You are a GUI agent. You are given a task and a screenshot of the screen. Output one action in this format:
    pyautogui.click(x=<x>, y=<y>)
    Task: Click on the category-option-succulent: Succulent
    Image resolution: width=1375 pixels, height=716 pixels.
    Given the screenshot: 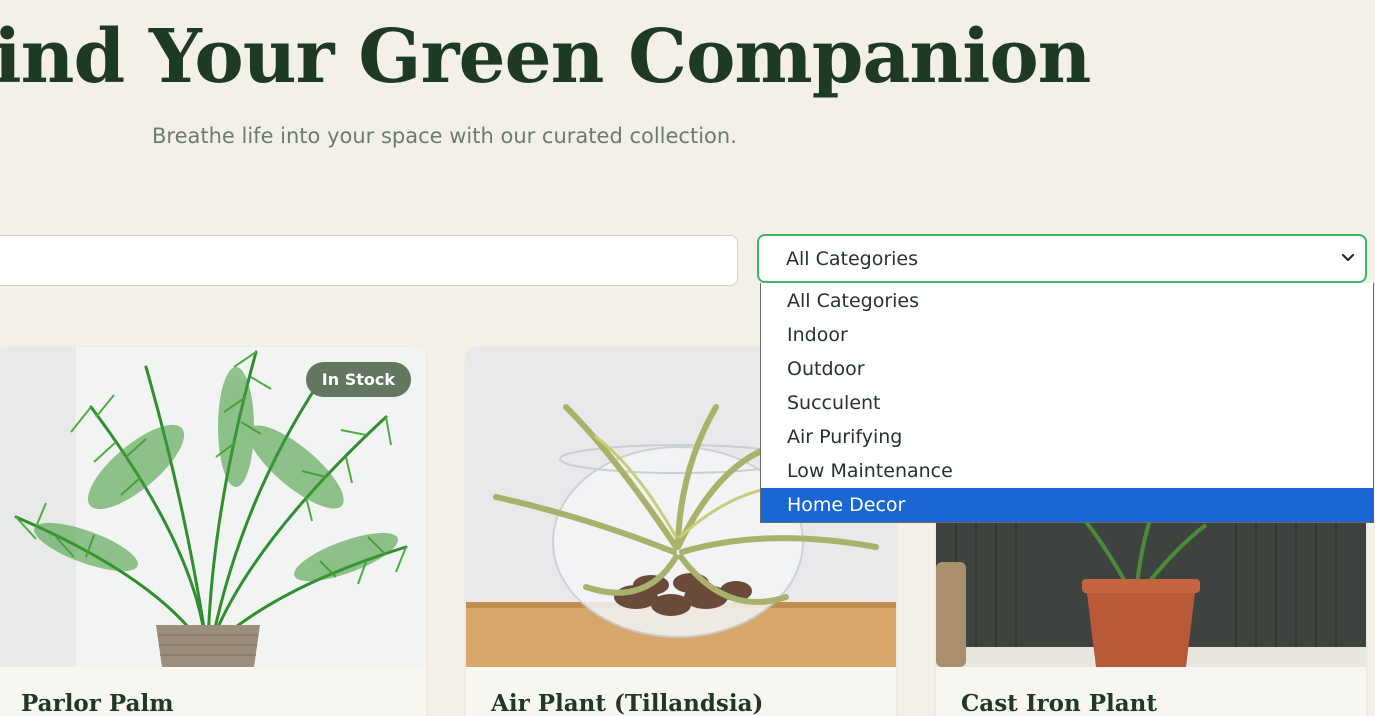 What is the action you would take?
    pyautogui.click(x=1067, y=403)
    